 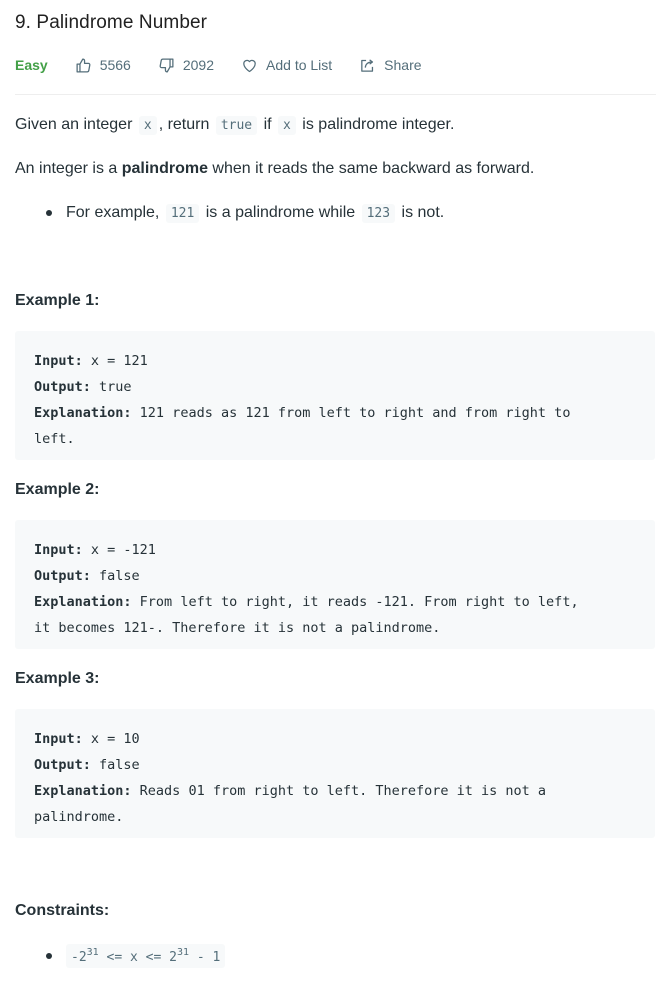 I want to click on add-to-list-button: Add to List, so click(x=286, y=65).